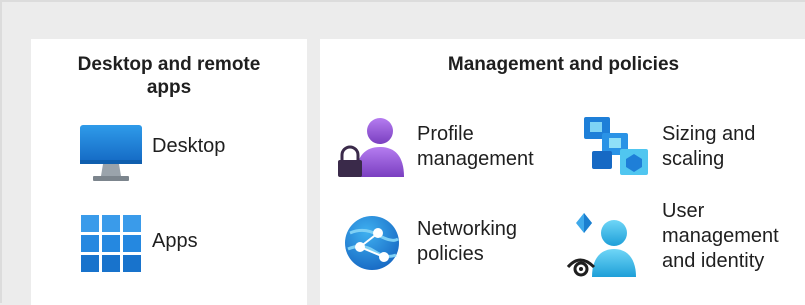 This screenshot has width=805, height=305. I want to click on networking-policies-label: Networking policies, so click(467, 242).